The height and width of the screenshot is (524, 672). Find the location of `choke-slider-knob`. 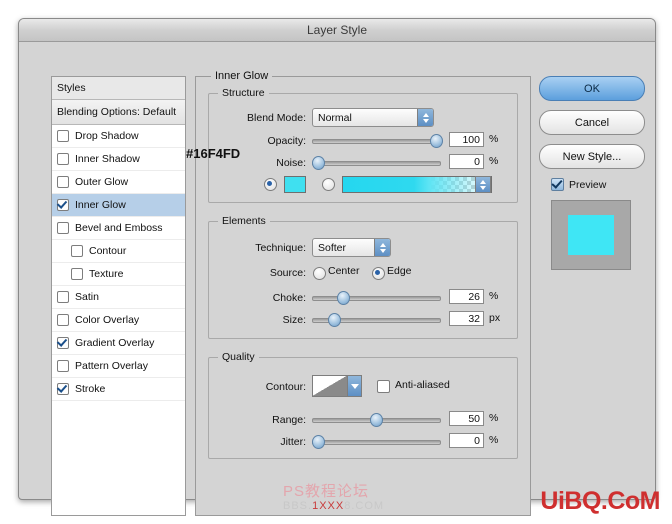

choke-slider-knob is located at coordinates (343, 298).